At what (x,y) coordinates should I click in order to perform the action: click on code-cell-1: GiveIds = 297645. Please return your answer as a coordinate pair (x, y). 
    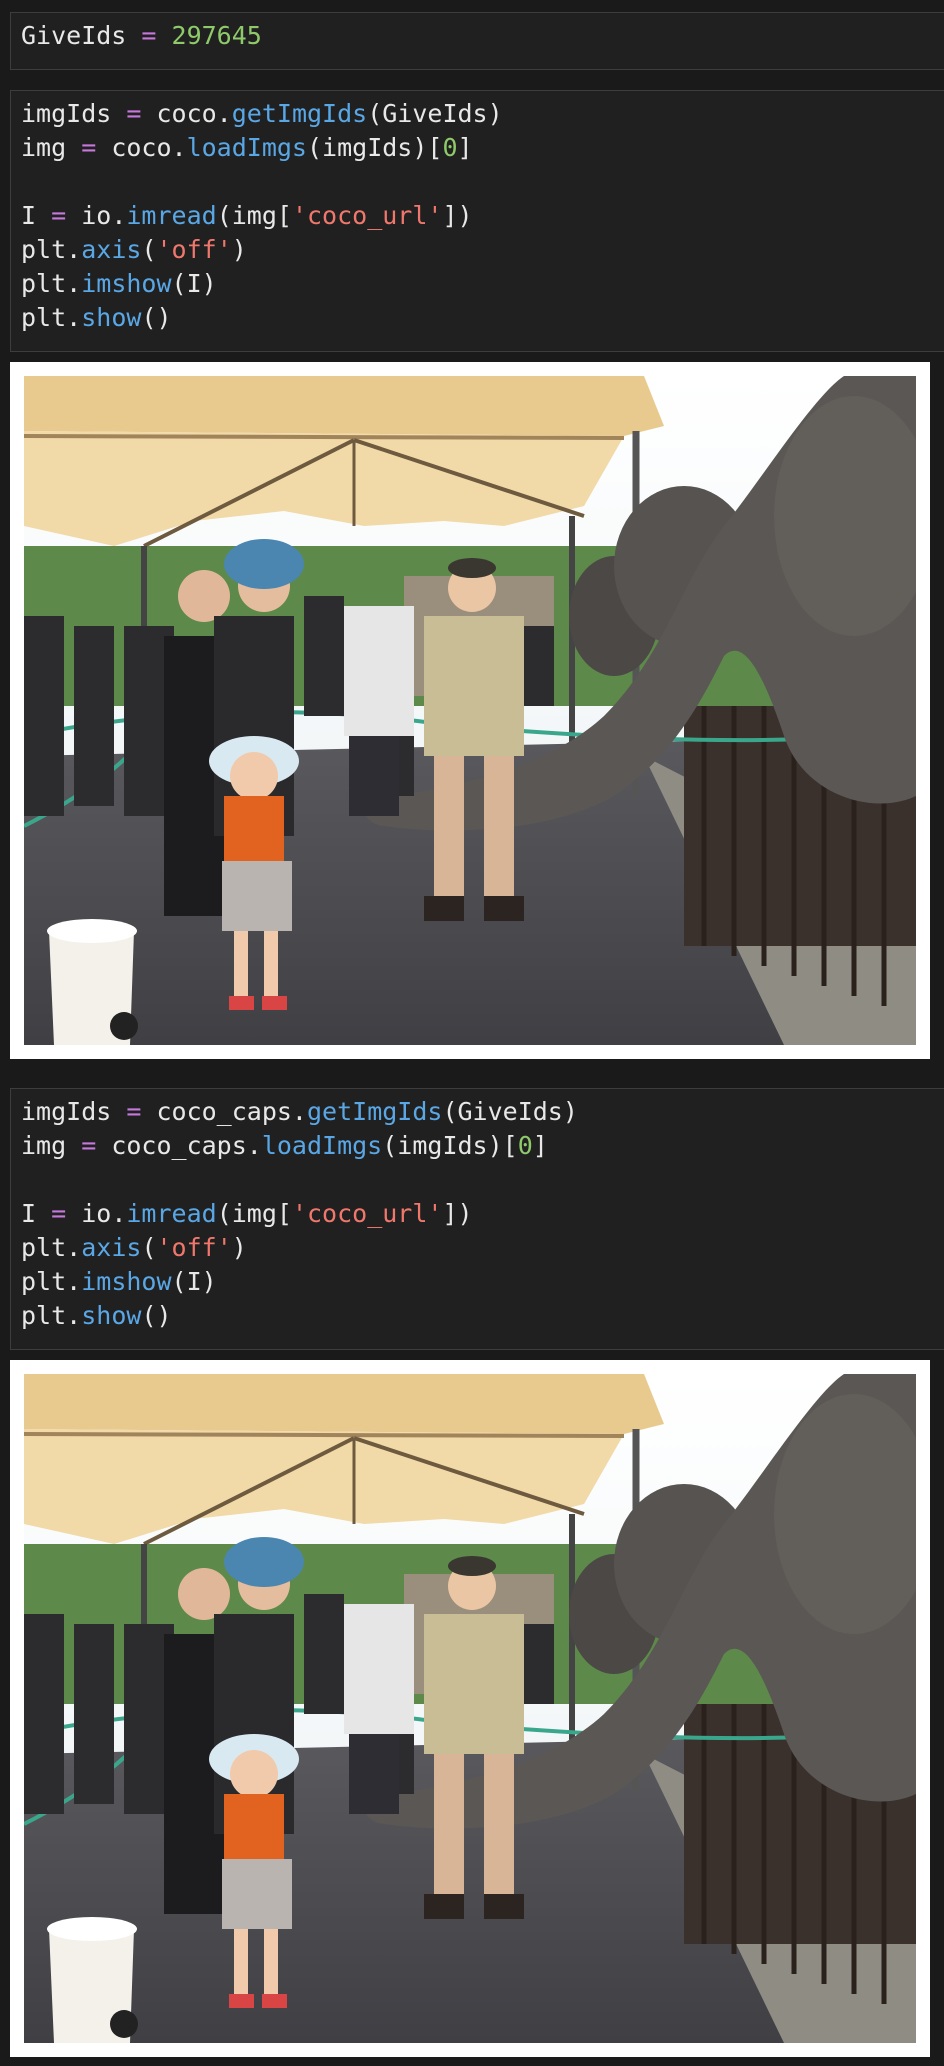
    Looking at the image, I should click on (477, 41).